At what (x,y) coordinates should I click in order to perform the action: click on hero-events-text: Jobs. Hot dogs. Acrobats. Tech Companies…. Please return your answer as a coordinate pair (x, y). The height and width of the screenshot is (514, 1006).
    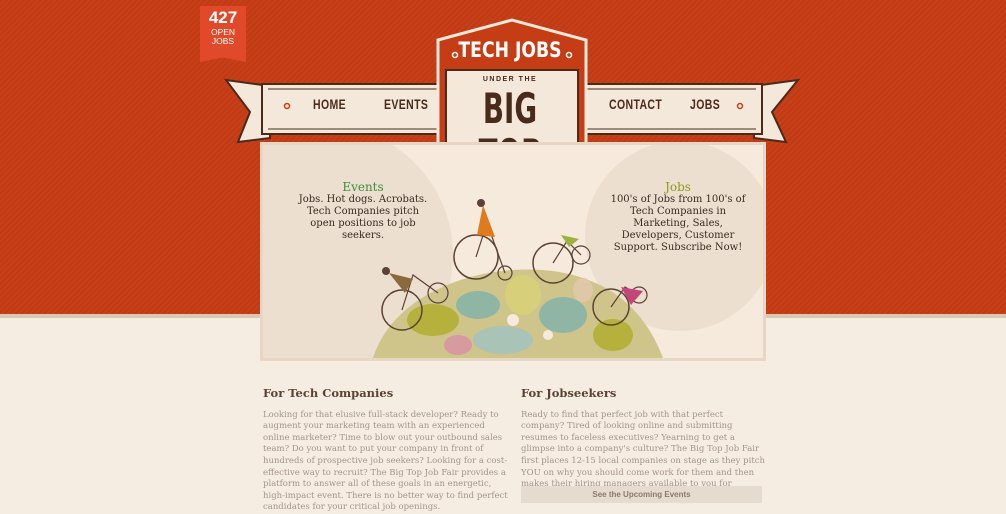
    Looking at the image, I should click on (363, 217).